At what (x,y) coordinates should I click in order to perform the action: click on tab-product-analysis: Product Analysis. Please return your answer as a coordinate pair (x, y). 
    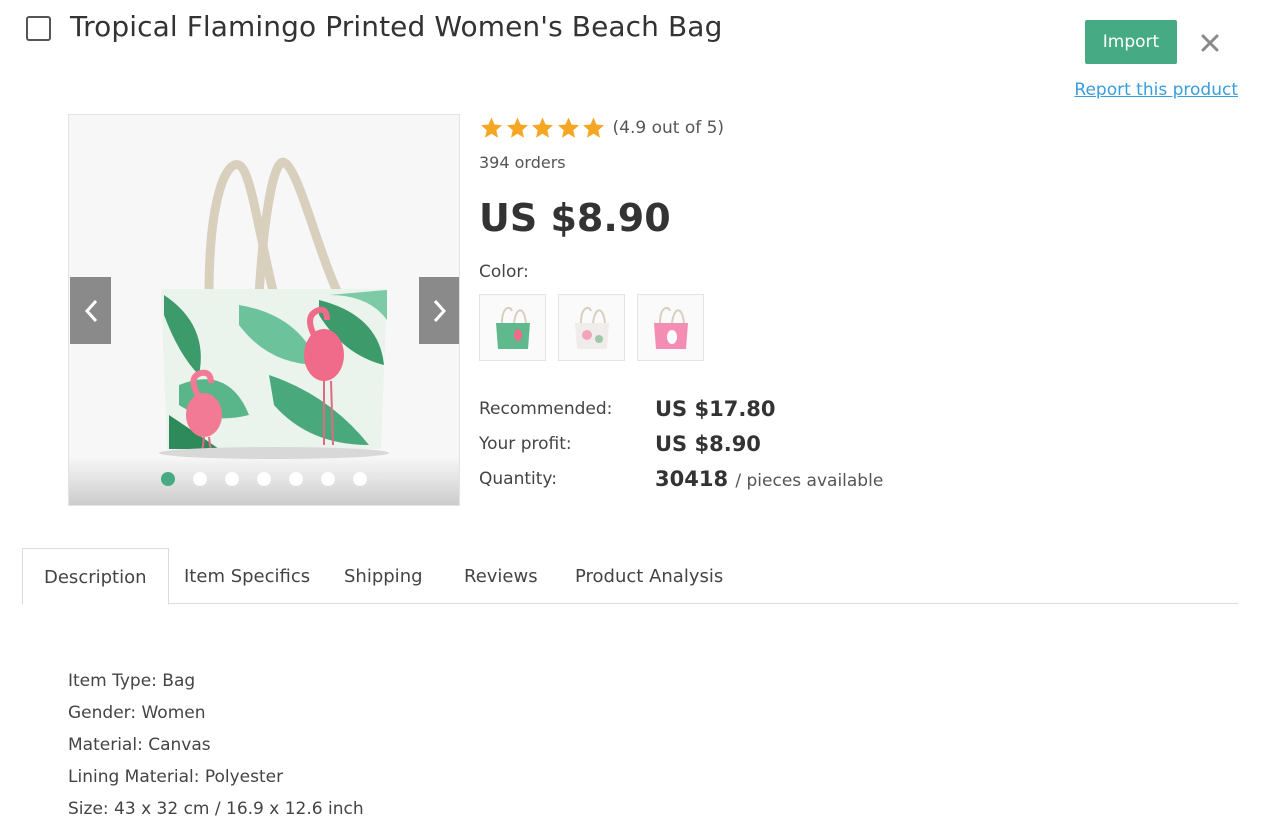
    Looking at the image, I should click on (649, 576).